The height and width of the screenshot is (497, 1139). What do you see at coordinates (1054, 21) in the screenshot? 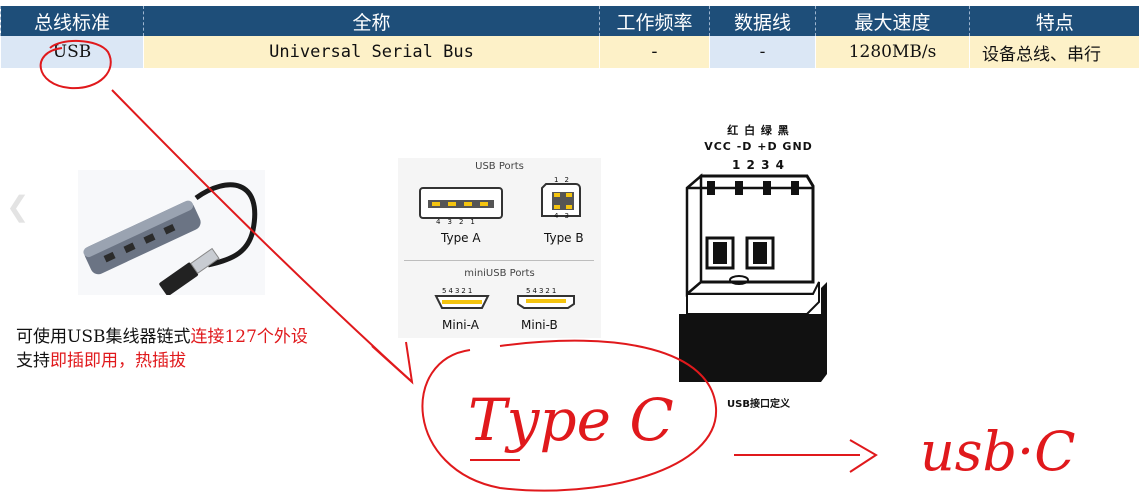
I see `header-feature: 特点` at bounding box center [1054, 21].